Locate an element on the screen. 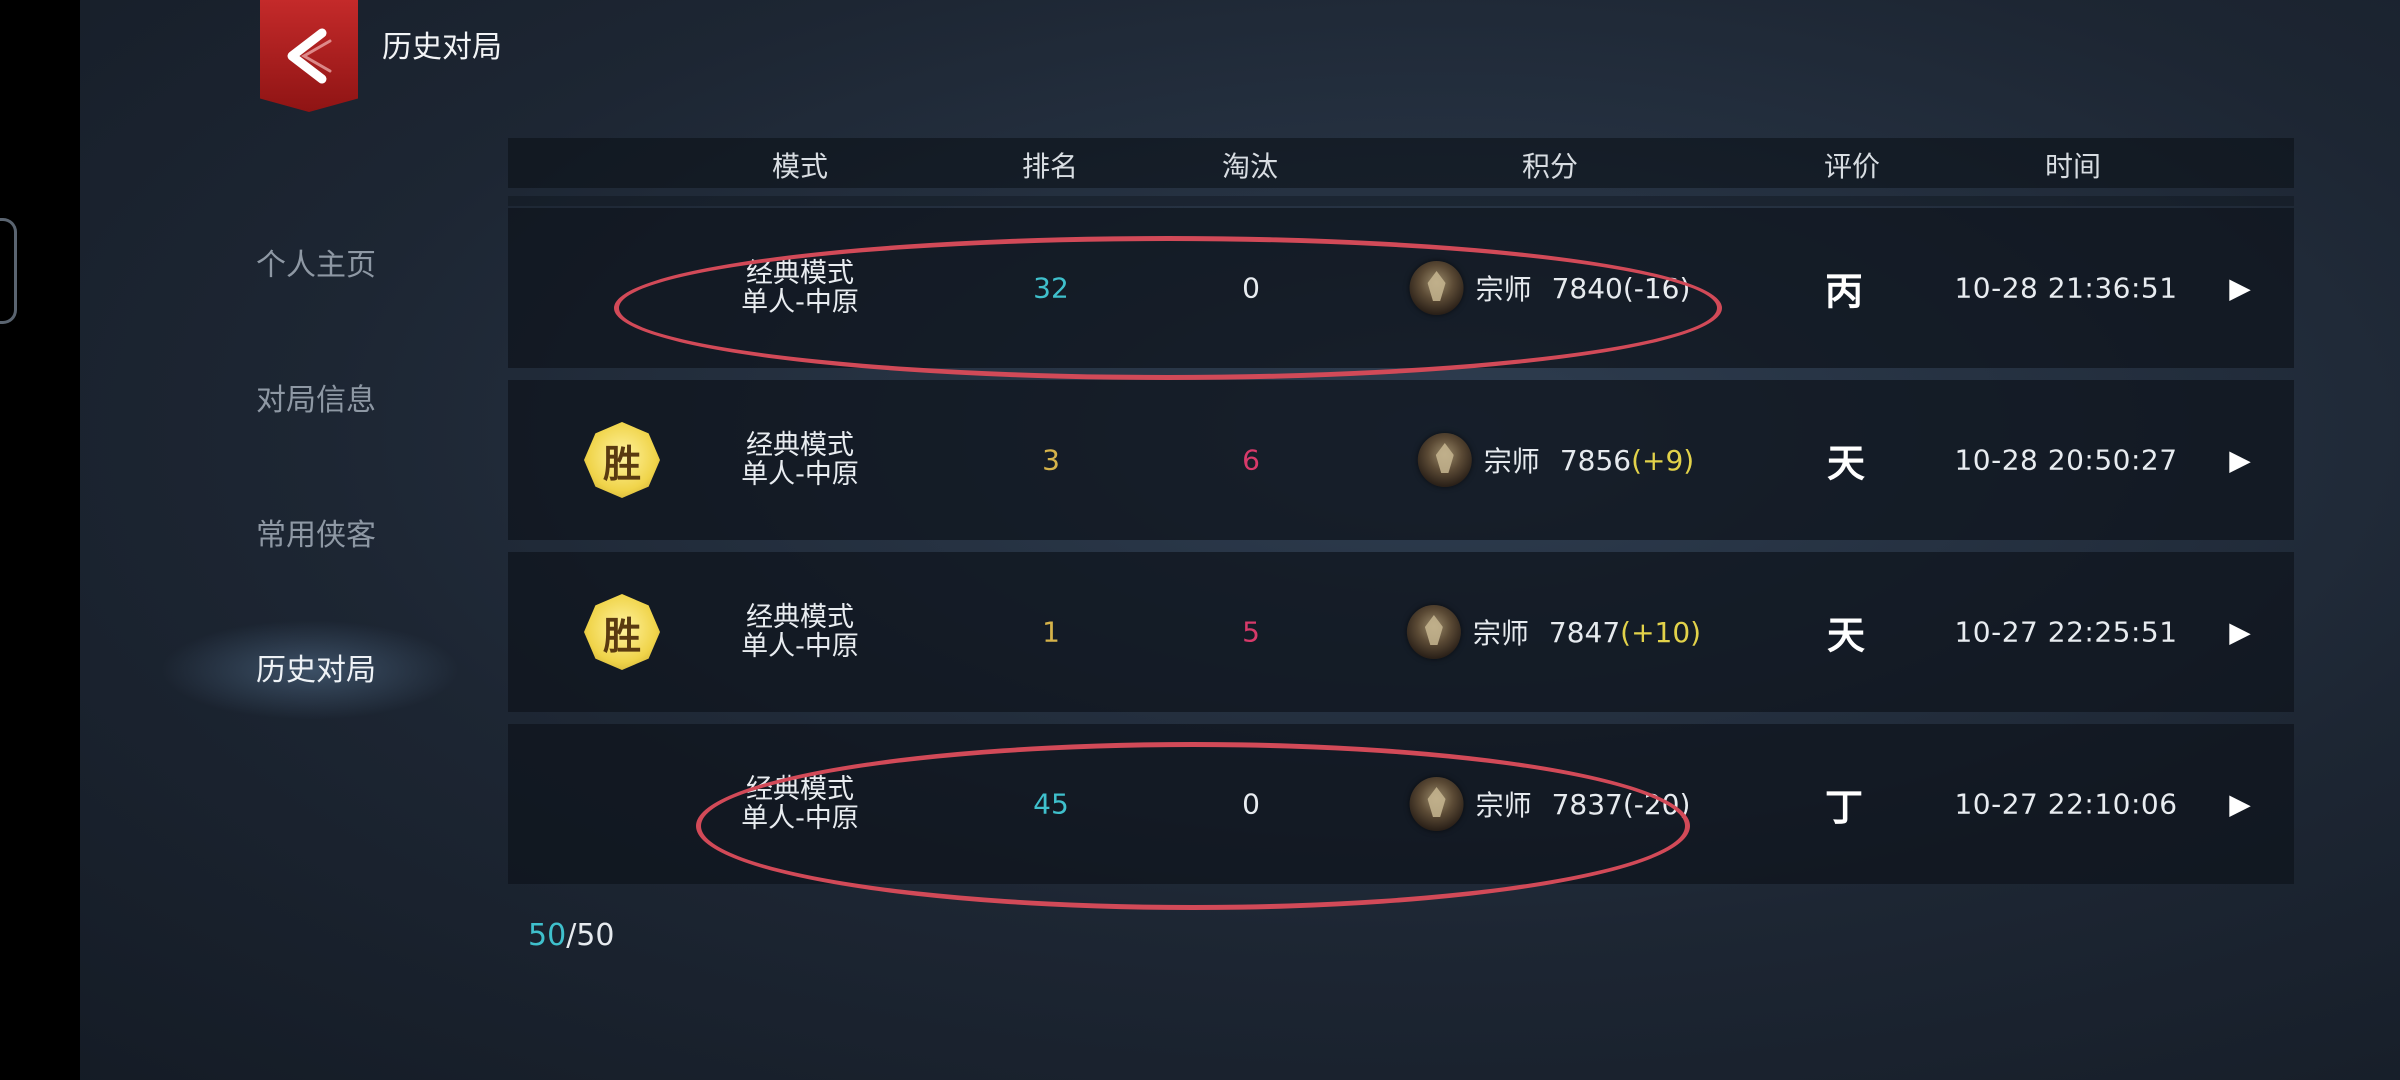 The width and height of the screenshot is (2400, 1080). sidebar-item-common-heroes: 常用侠客 is located at coordinates (316, 532).